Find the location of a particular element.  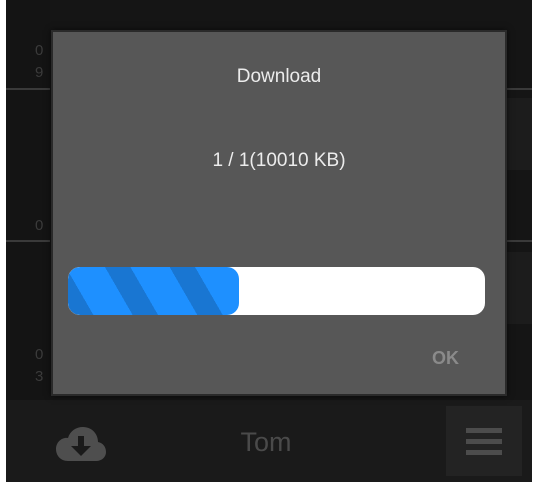

background-number: 3 is located at coordinates (39, 376).